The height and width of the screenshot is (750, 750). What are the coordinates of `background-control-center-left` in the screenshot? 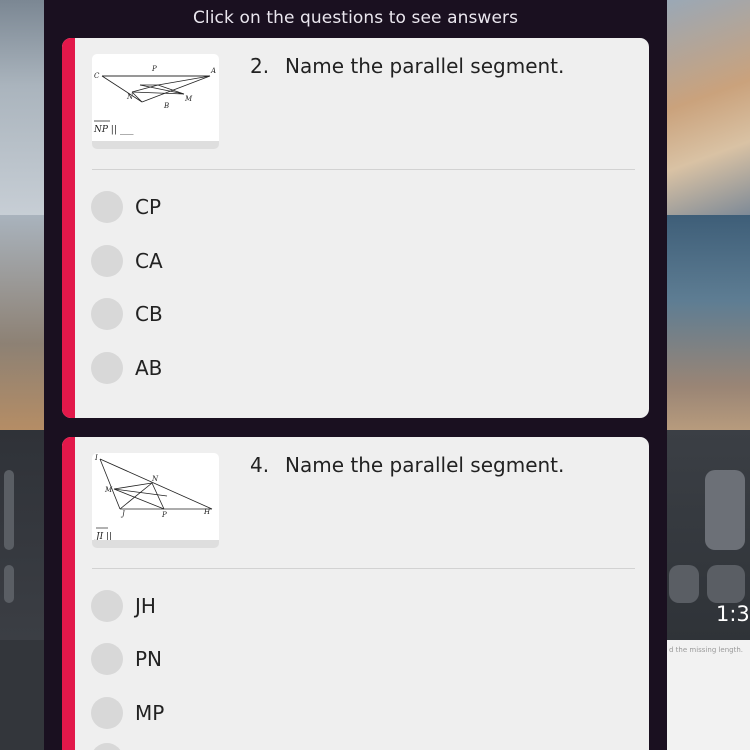 It's located at (22, 535).